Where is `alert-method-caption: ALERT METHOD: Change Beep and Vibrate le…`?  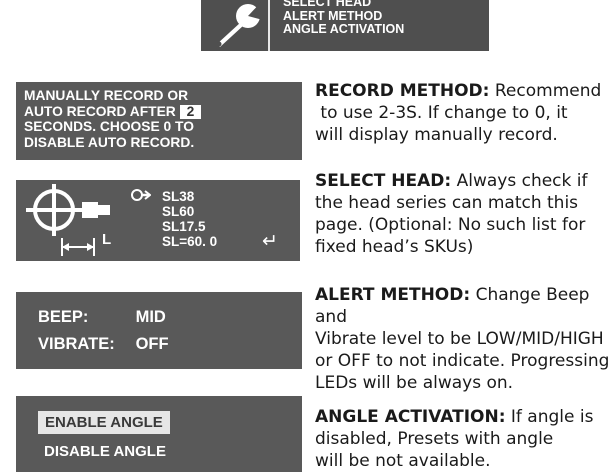
alert-method-caption: ALERT METHOD: Change Beep and Vibrate le… is located at coordinates (463, 339).